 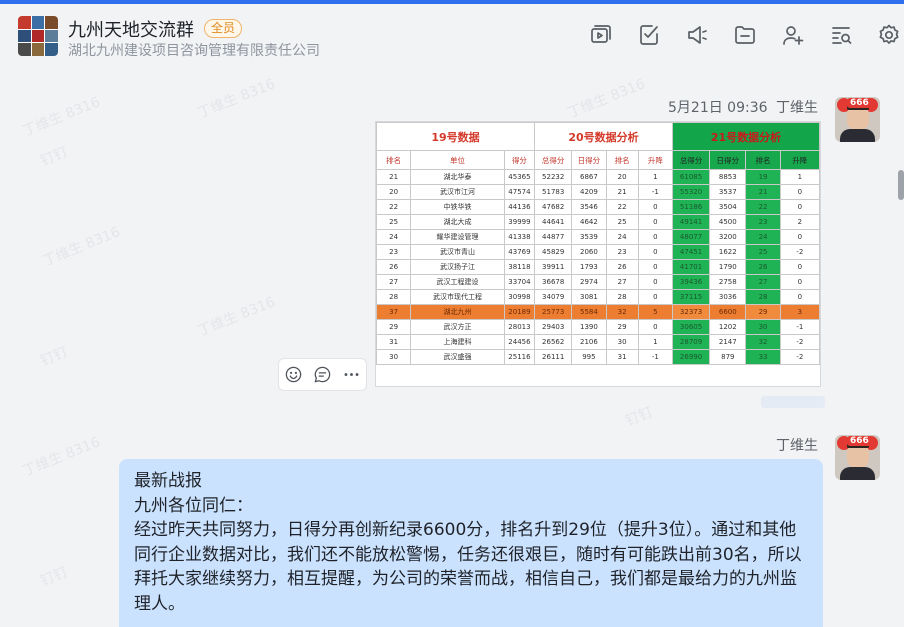 What do you see at coordinates (728, 207) in the screenshot?
I see `table-cell: 3504` at bounding box center [728, 207].